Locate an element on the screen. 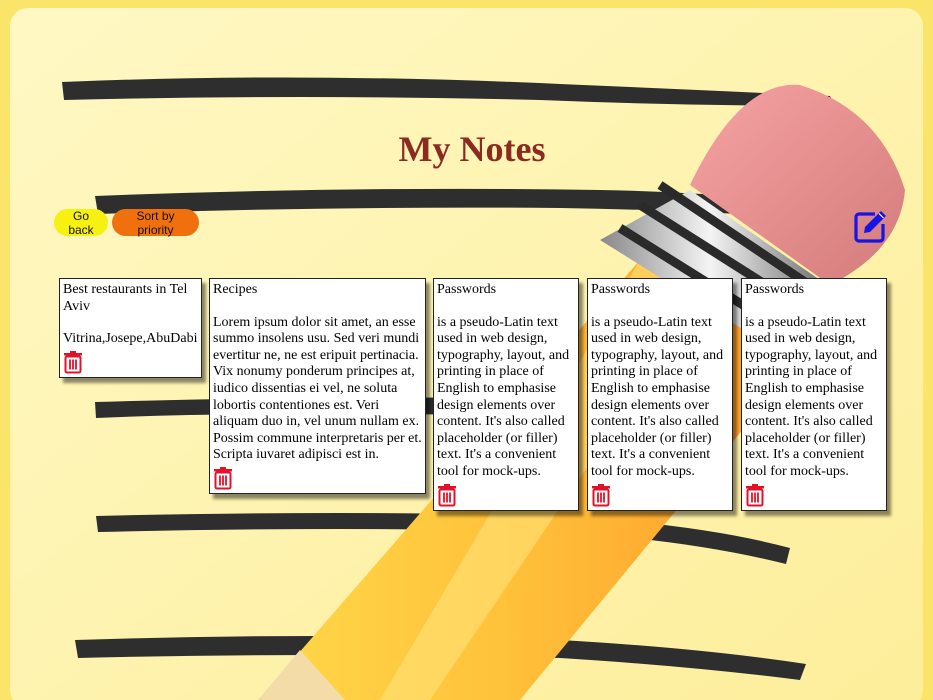  sort-by-priority-button: Sort by priority is located at coordinates (155, 223).